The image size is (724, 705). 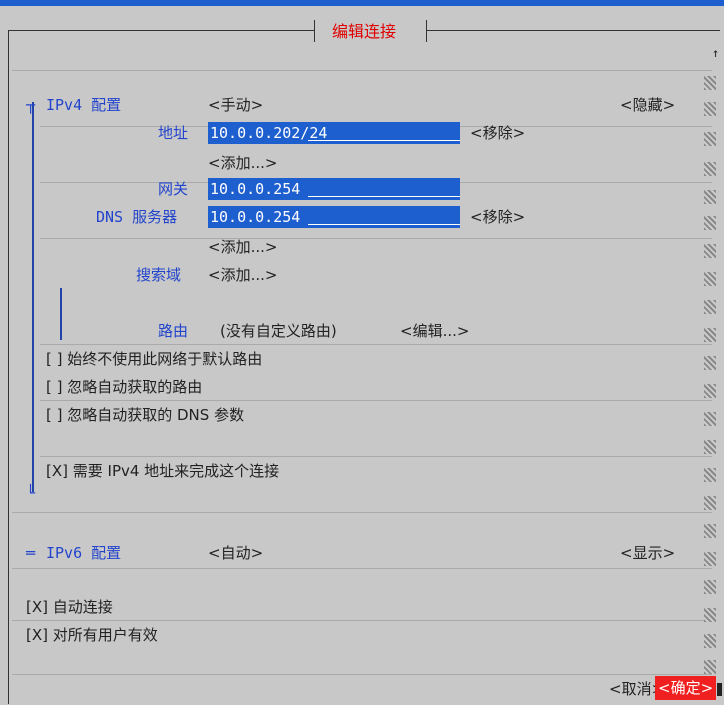 I want to click on dialog-title: 编辑连接, so click(x=364, y=31).